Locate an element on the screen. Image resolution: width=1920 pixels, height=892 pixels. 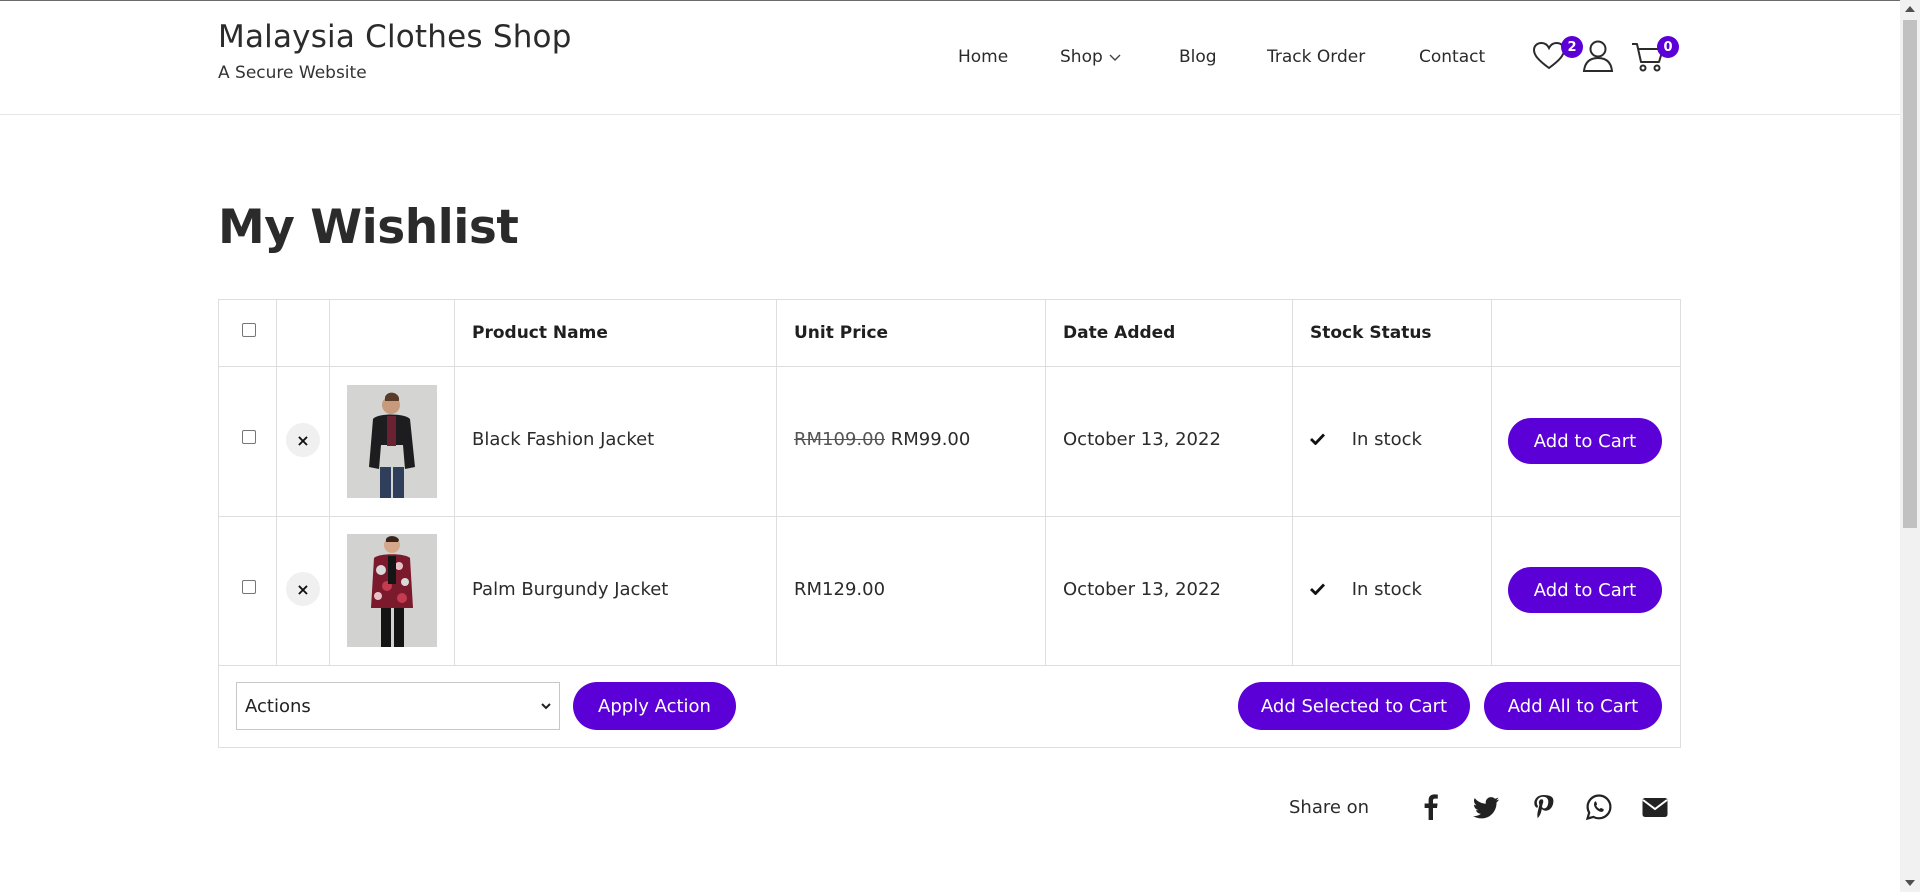
scrollbar-thumb is located at coordinates (1910, 274).